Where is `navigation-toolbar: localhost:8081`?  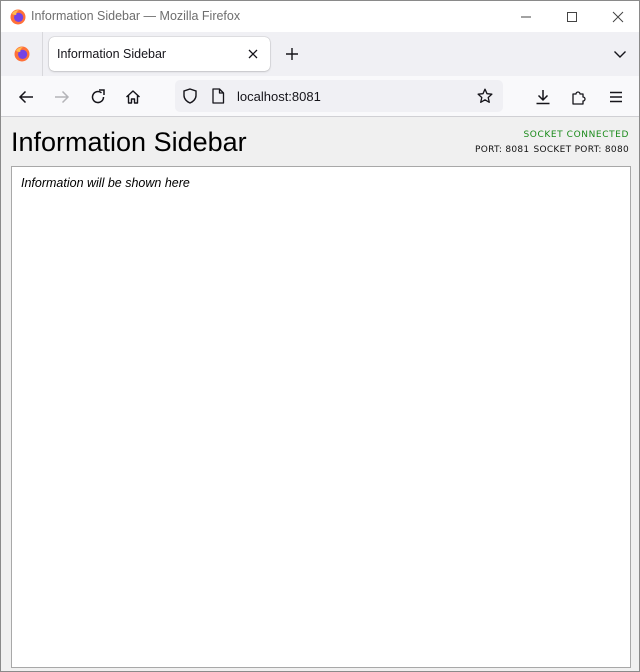 navigation-toolbar: localhost:8081 is located at coordinates (320, 96).